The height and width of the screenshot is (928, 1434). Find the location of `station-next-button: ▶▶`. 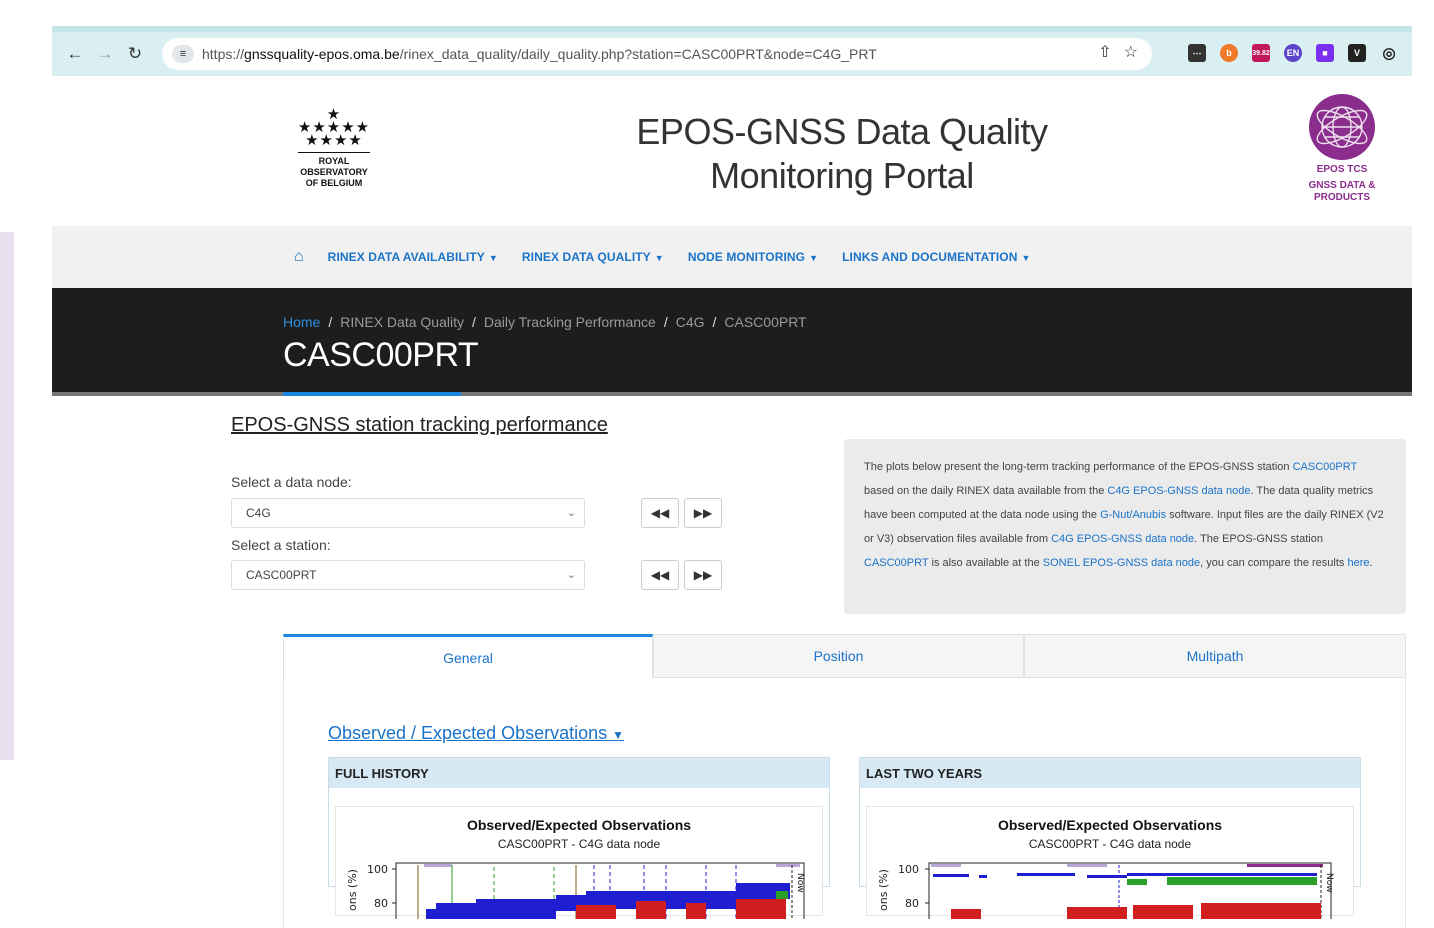

station-next-button: ▶▶ is located at coordinates (703, 575).